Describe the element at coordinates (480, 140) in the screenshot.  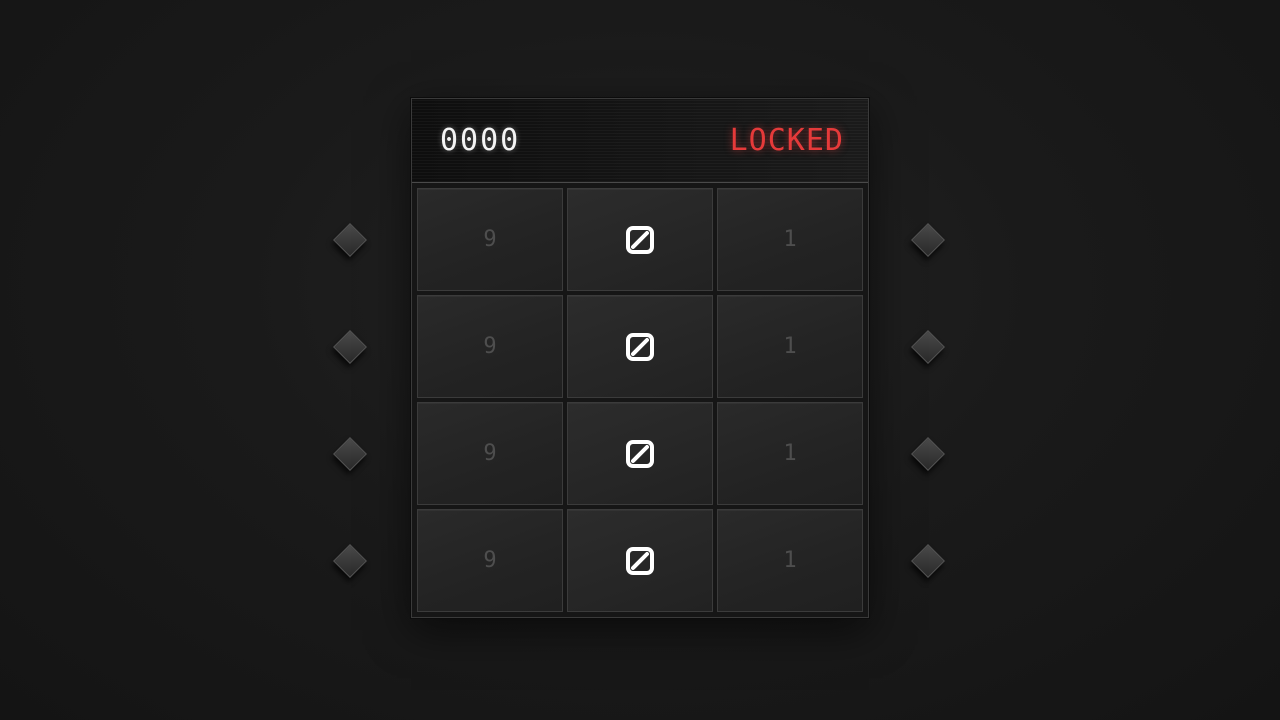
I see `code-readout: 0000` at that location.